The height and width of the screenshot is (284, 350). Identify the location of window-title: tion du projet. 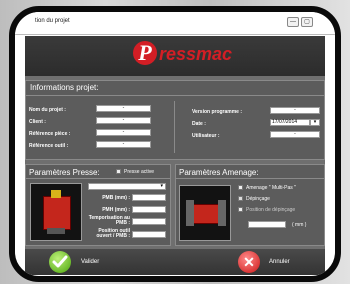
(52, 21).